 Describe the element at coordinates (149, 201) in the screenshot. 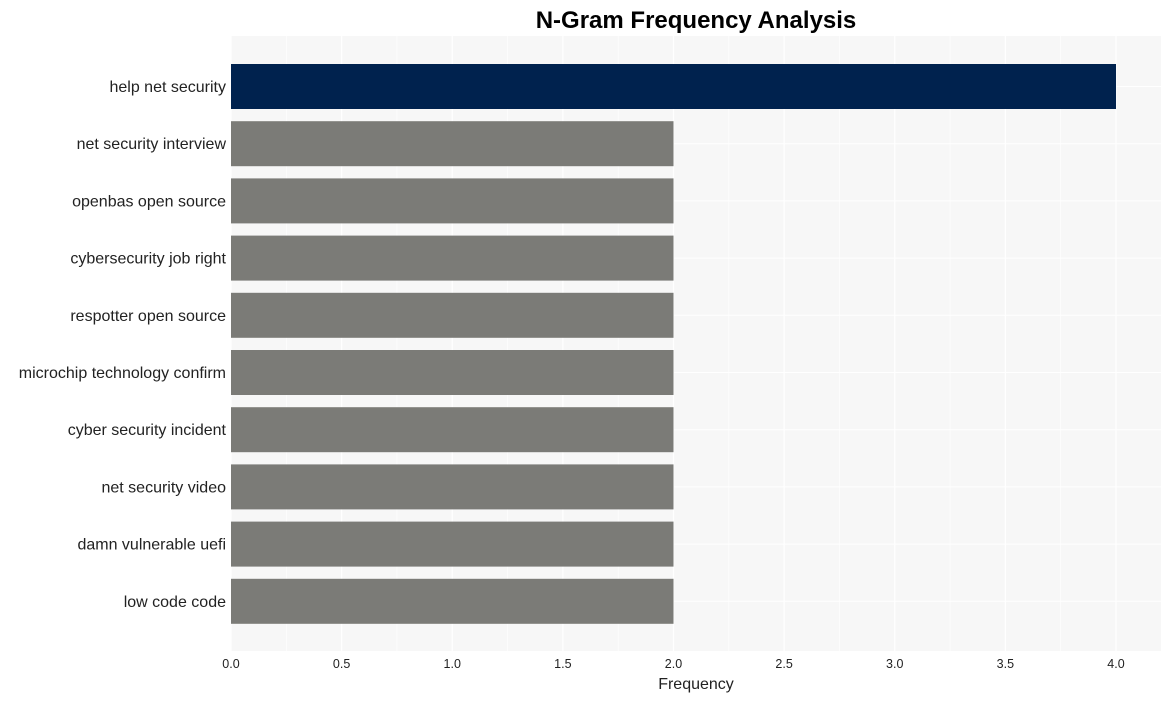

I see `y-tick-label: openbas open source` at that location.